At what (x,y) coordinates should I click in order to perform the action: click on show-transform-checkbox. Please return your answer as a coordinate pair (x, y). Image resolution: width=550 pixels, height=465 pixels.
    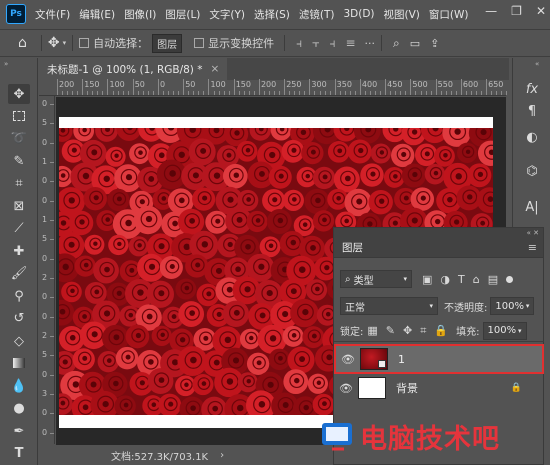
    Looking at the image, I should click on (199, 43).